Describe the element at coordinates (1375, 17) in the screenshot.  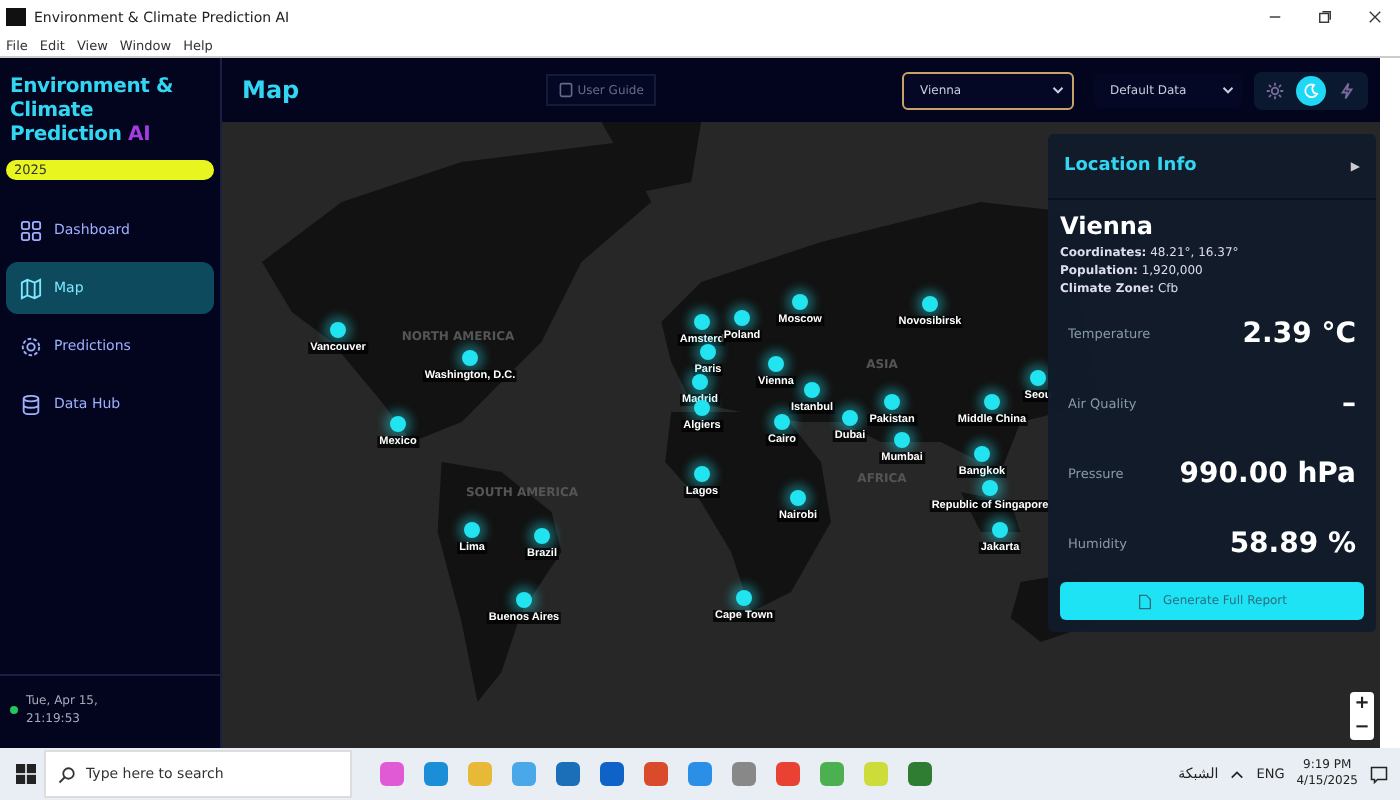
I see `close-icon` at that location.